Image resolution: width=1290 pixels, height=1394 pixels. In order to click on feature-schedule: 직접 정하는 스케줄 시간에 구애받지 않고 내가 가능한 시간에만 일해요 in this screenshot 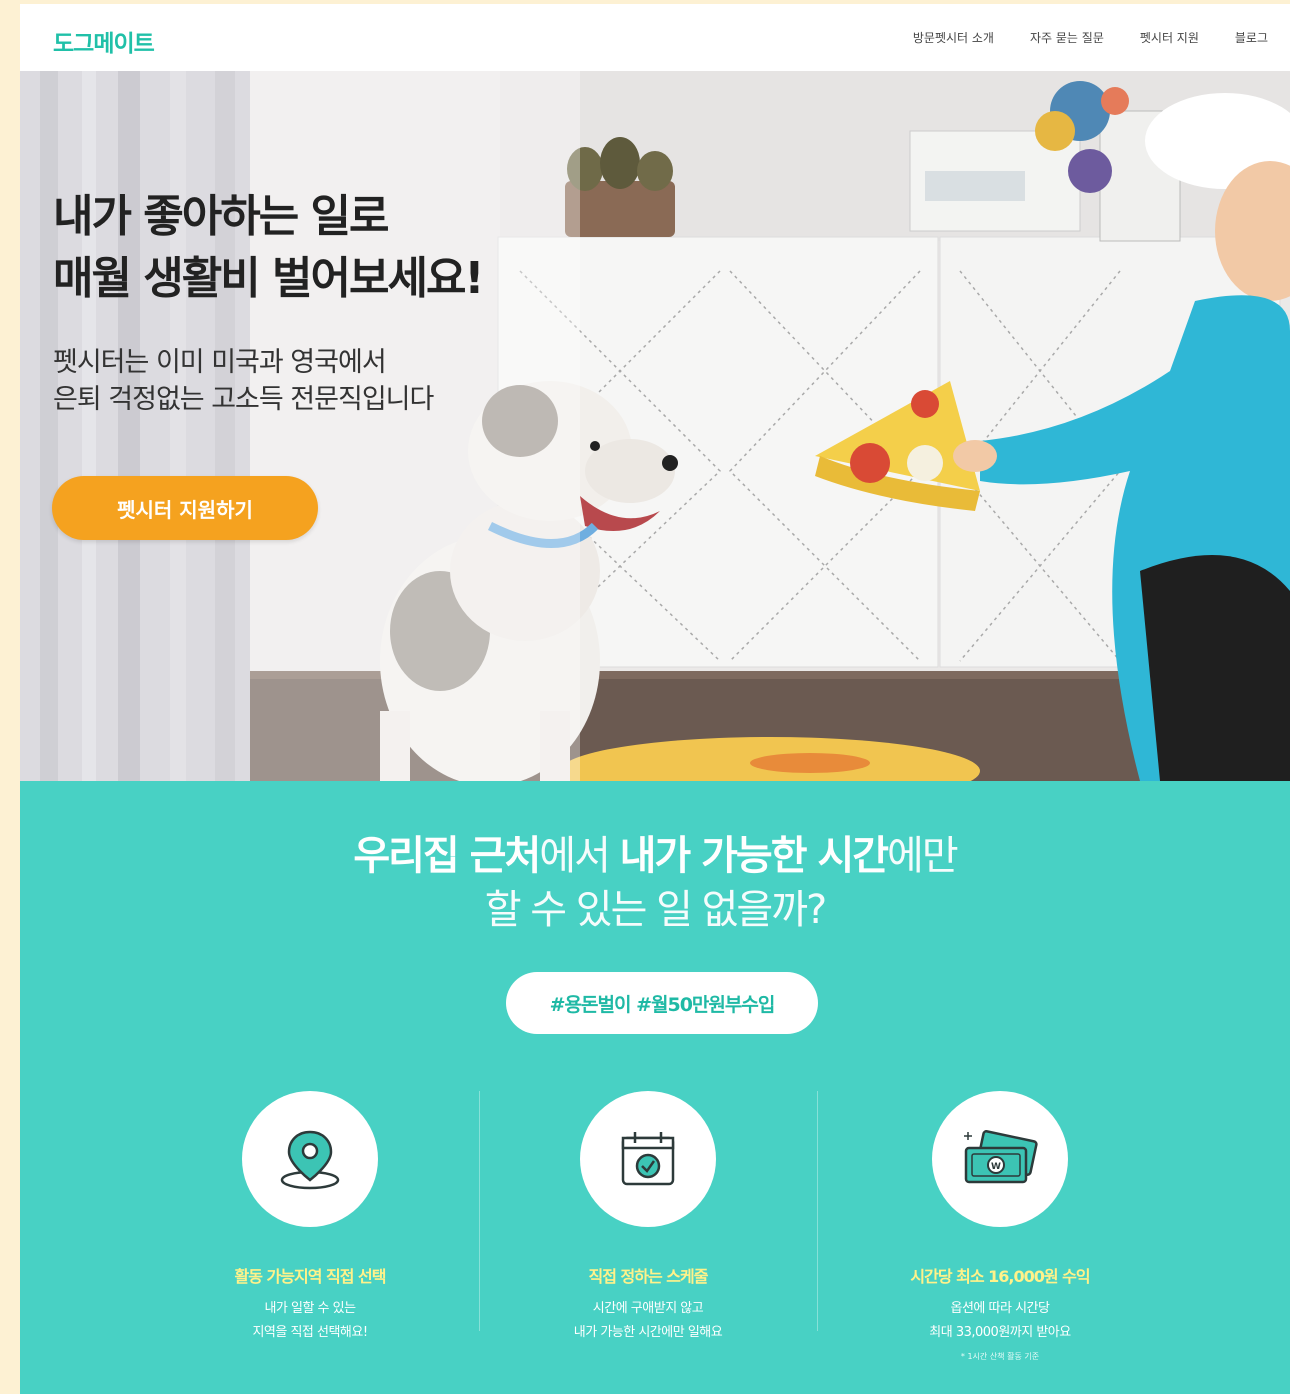, I will do `click(648, 1218)`.